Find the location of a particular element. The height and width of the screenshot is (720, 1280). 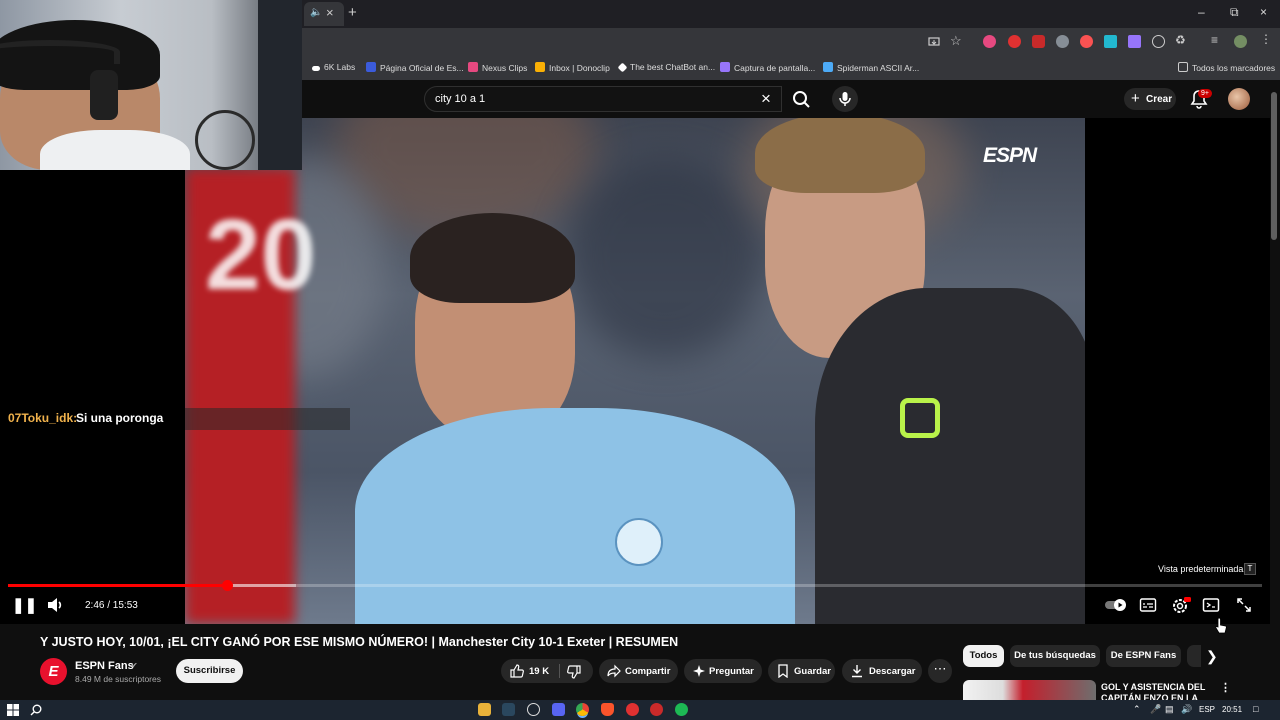

language-indicator: ESP is located at coordinates (1207, 709).